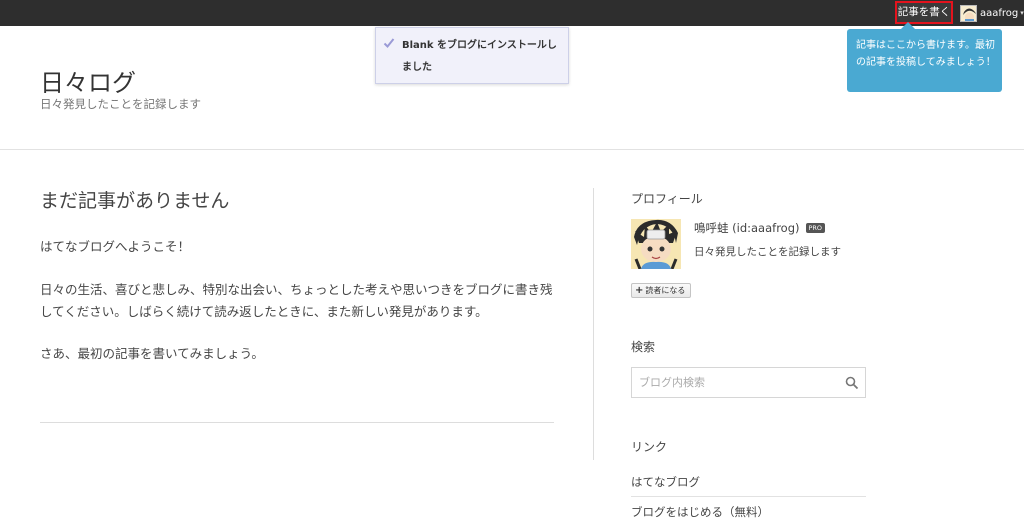 The image size is (1024, 525). What do you see at coordinates (88, 80) in the screenshot?
I see `blog-title: 日々ログ` at bounding box center [88, 80].